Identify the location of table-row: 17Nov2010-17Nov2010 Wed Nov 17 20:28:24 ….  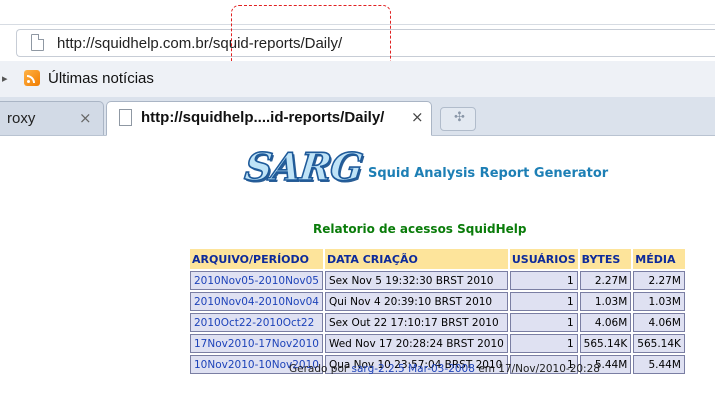
(437, 343).